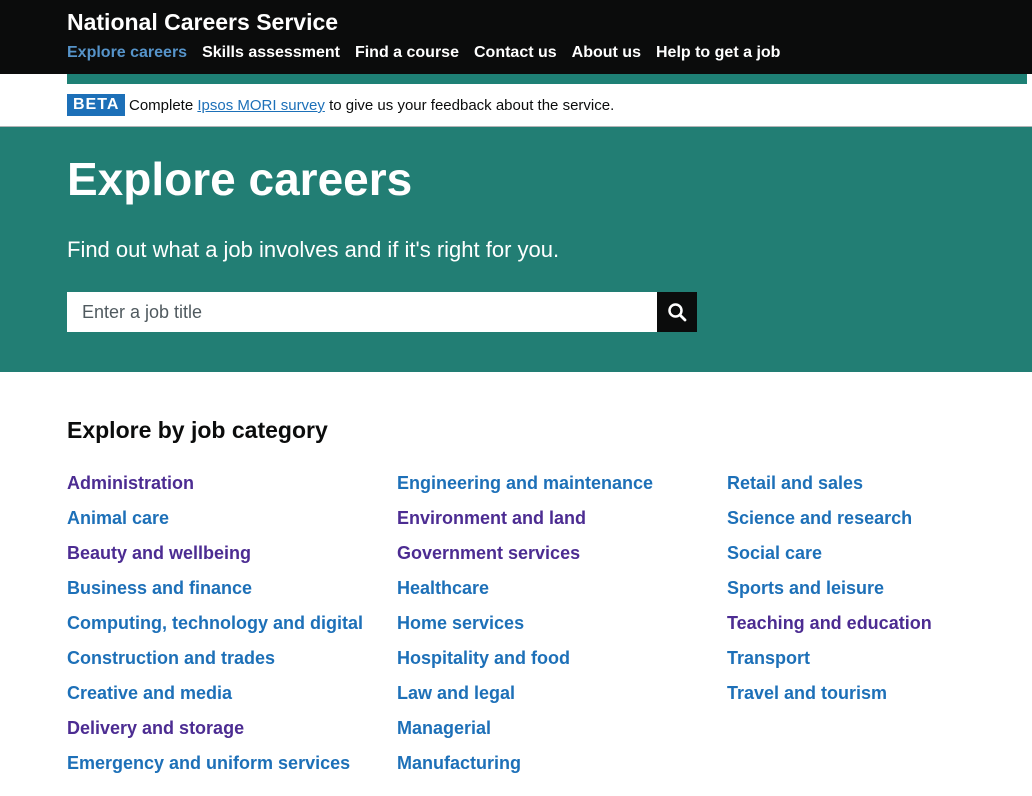 The height and width of the screenshot is (796, 1032). Describe the element at coordinates (197, 430) in the screenshot. I see `categories-heading: Explore by job category` at that location.